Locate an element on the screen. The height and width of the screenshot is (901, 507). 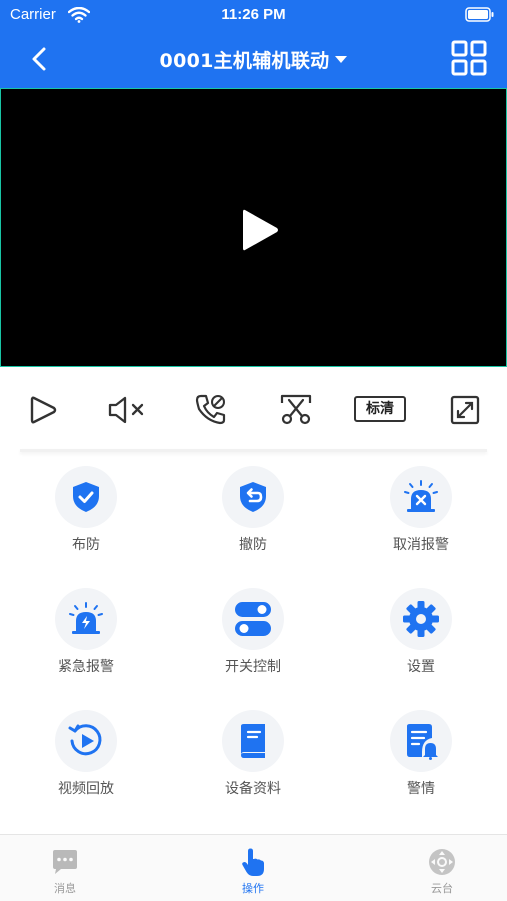
action-video-playback: 视频回放 is located at coordinates (86, 760).